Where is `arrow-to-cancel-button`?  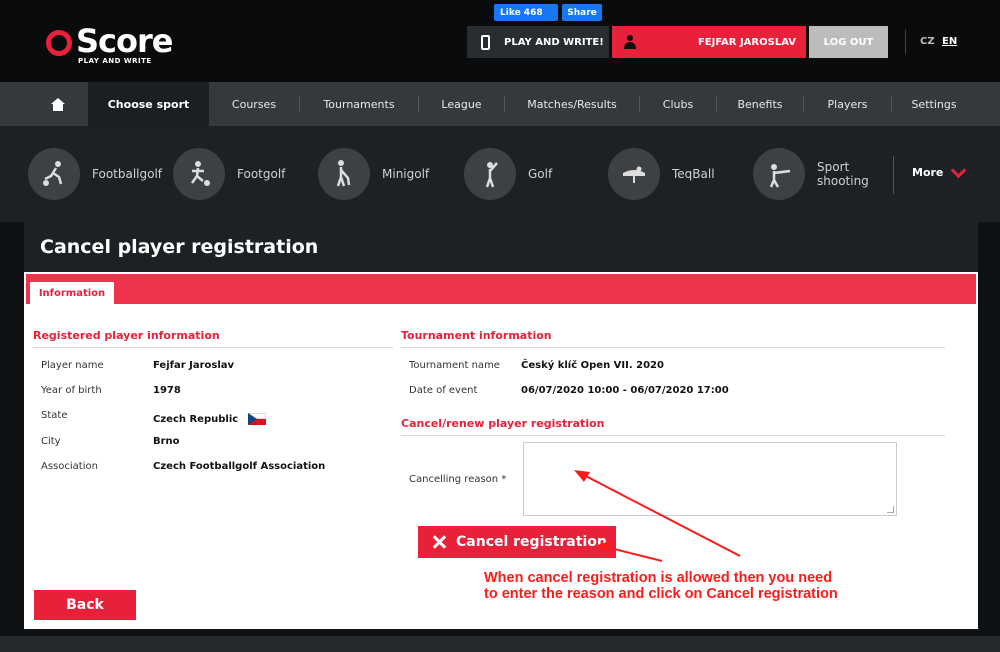
arrow-to-cancel-button is located at coordinates (630, 551).